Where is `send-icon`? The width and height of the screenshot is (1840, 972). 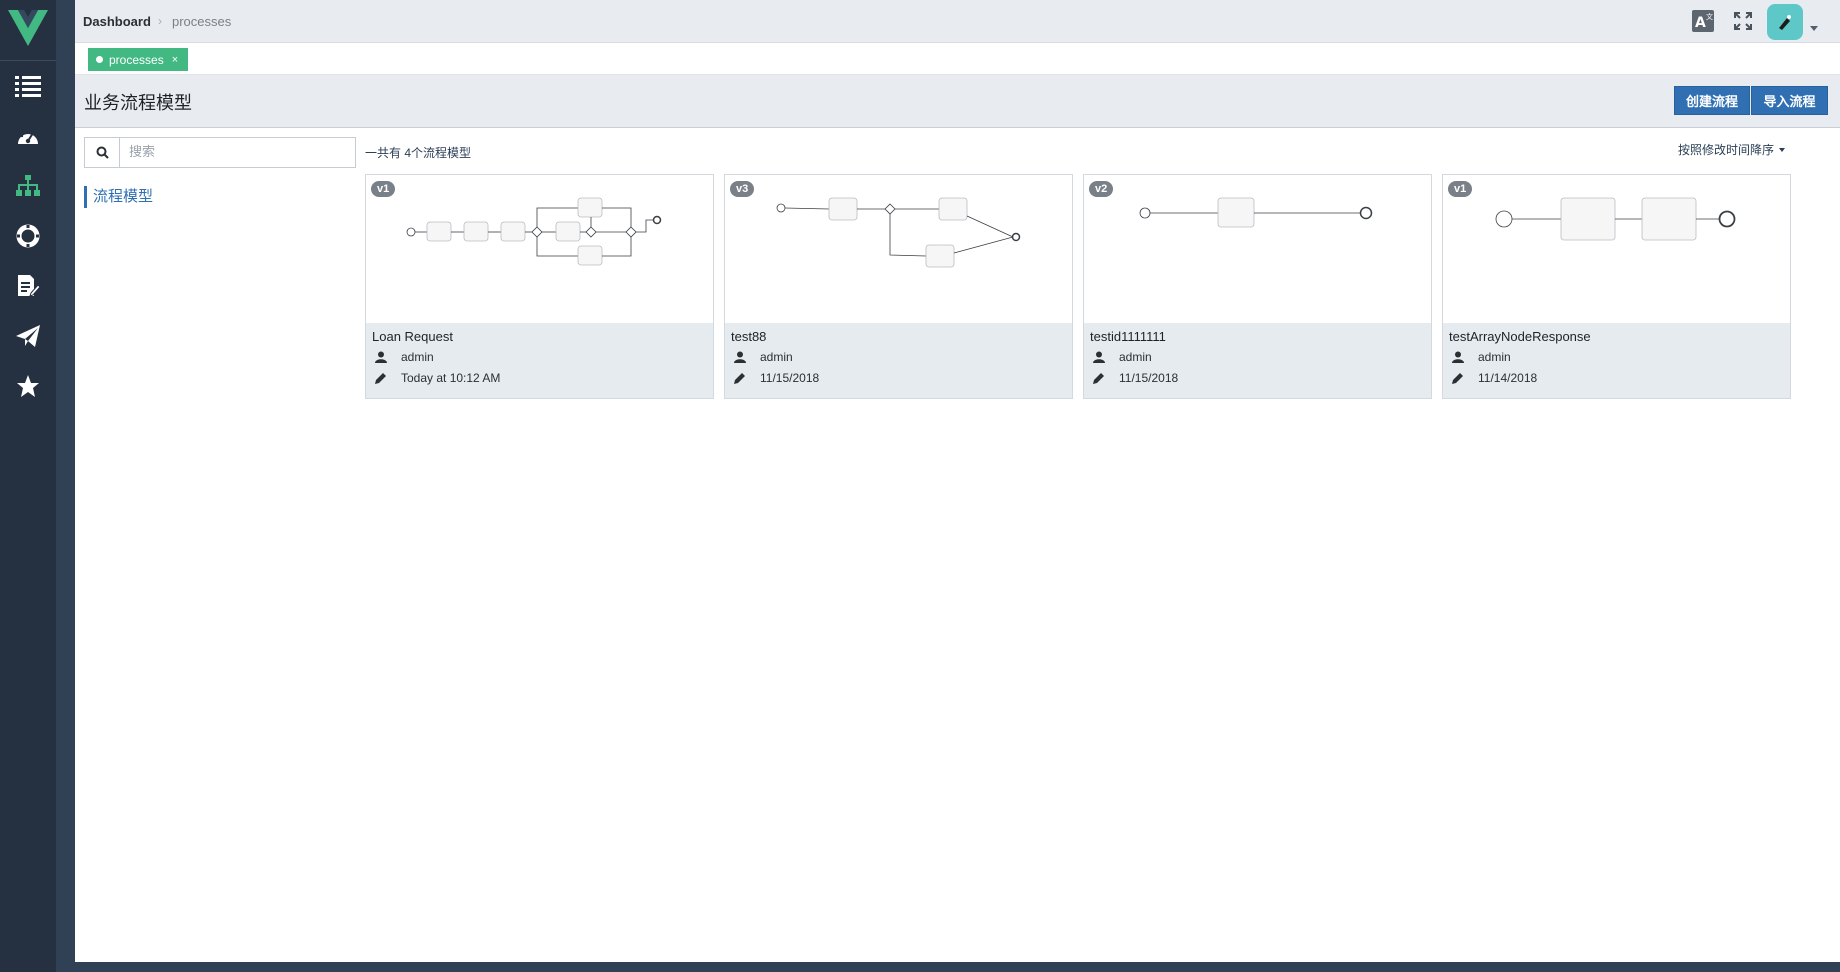 send-icon is located at coordinates (28, 336).